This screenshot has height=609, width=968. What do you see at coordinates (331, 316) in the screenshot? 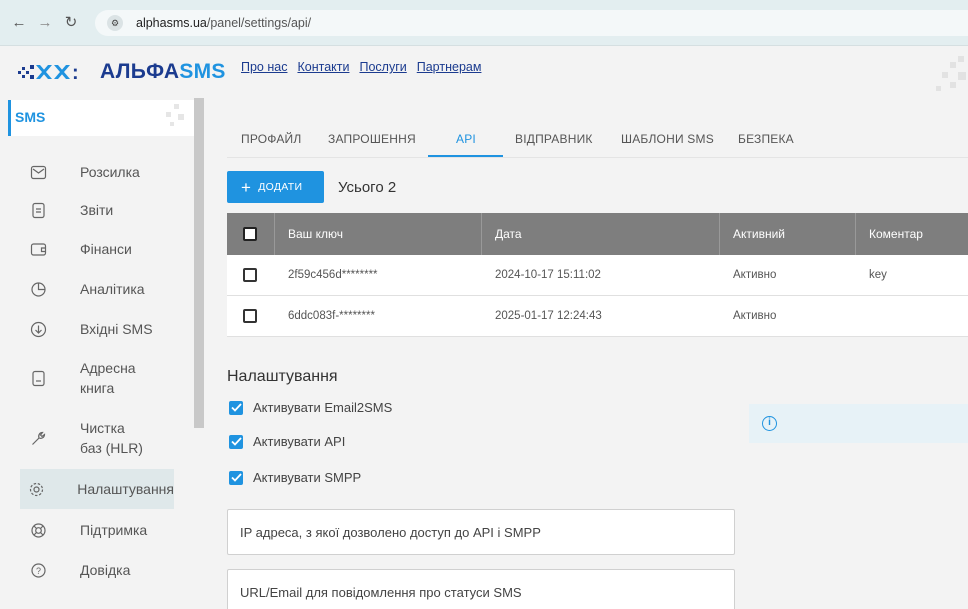
I see `key-cell: 6ddc083f-********` at bounding box center [331, 316].